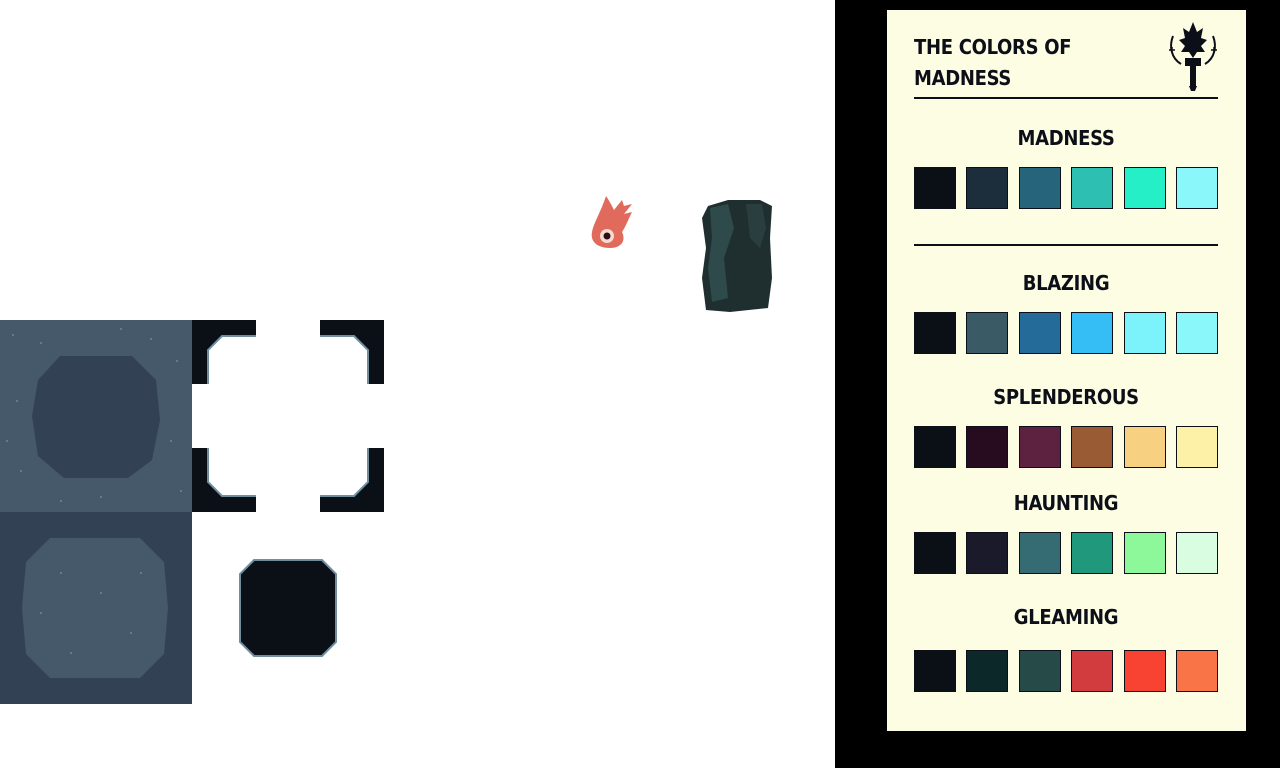 This screenshot has height=768, width=1280. Describe the element at coordinates (1066, 333) in the screenshot. I see `palette-swatches-blazing` at that location.